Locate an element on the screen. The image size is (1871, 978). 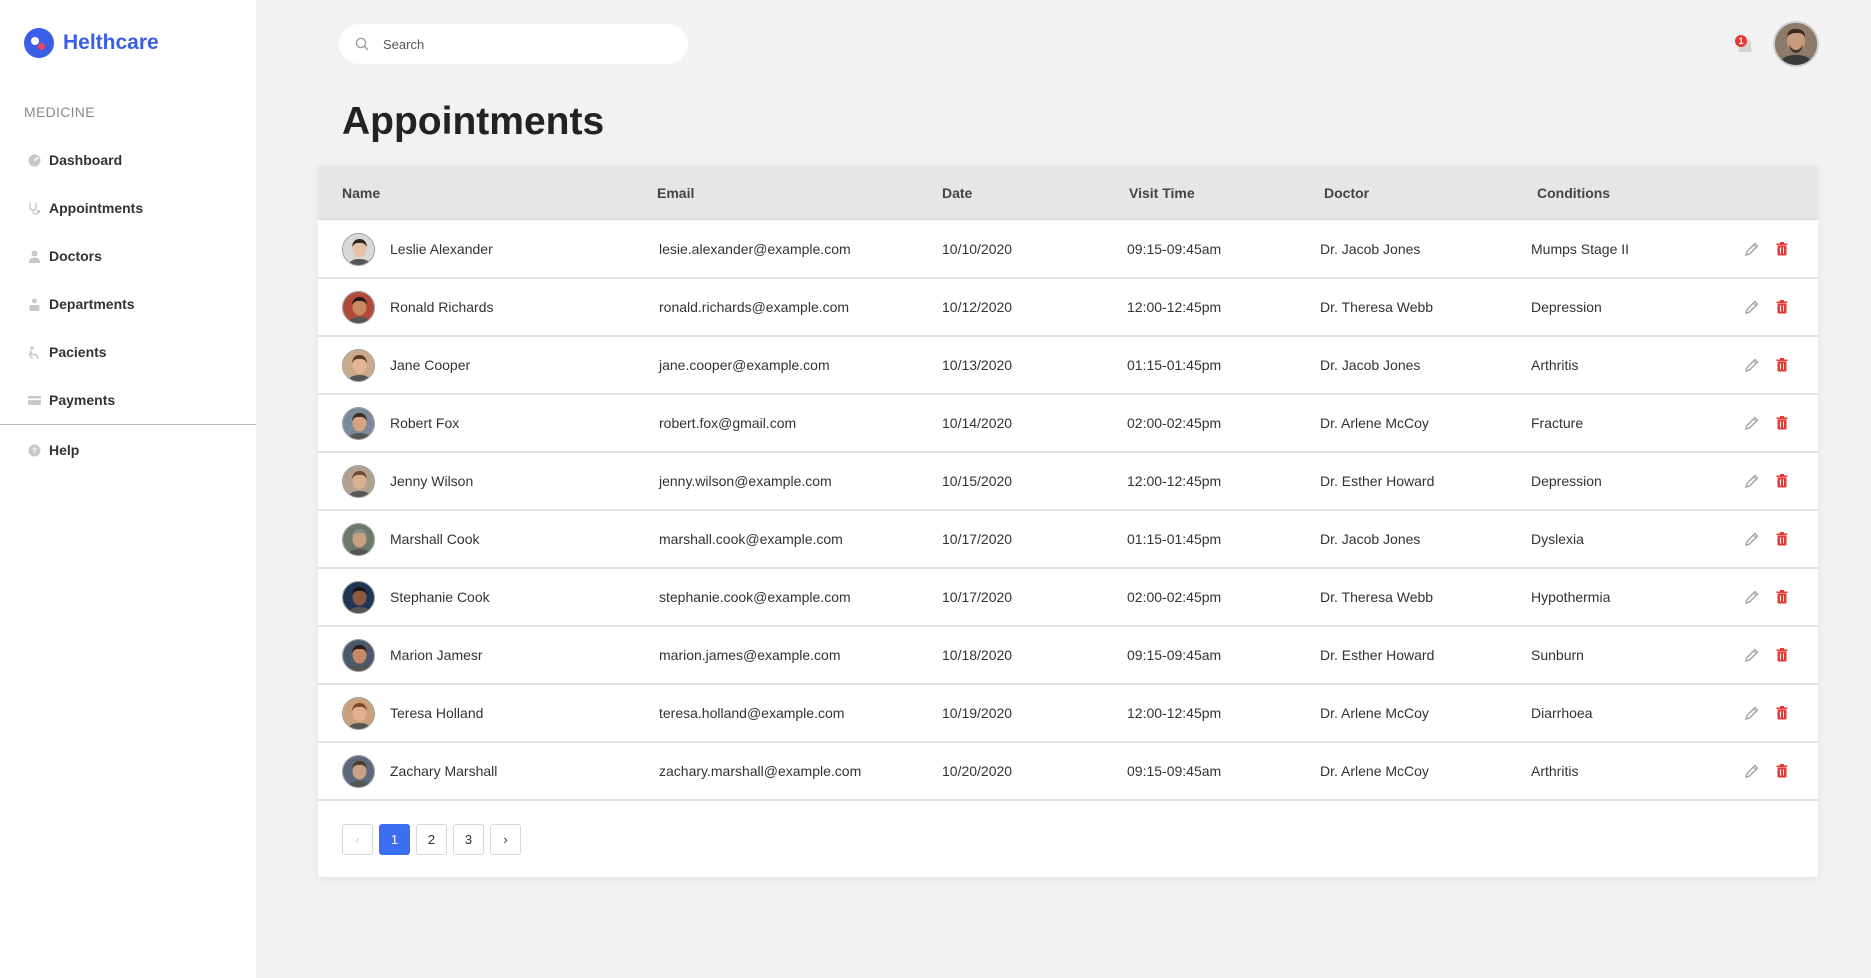
cell-visit-time: 01:15-01:45pm is located at coordinates (1174, 365).